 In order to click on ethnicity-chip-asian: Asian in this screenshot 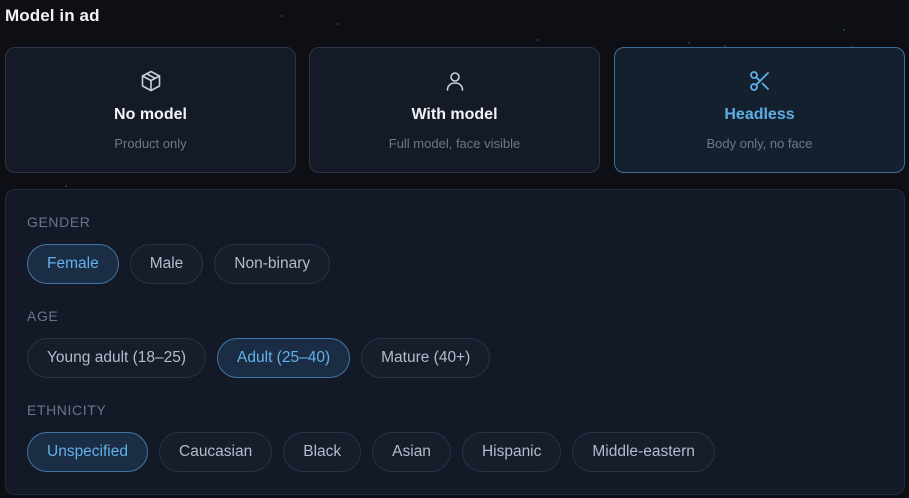, I will do `click(411, 452)`.